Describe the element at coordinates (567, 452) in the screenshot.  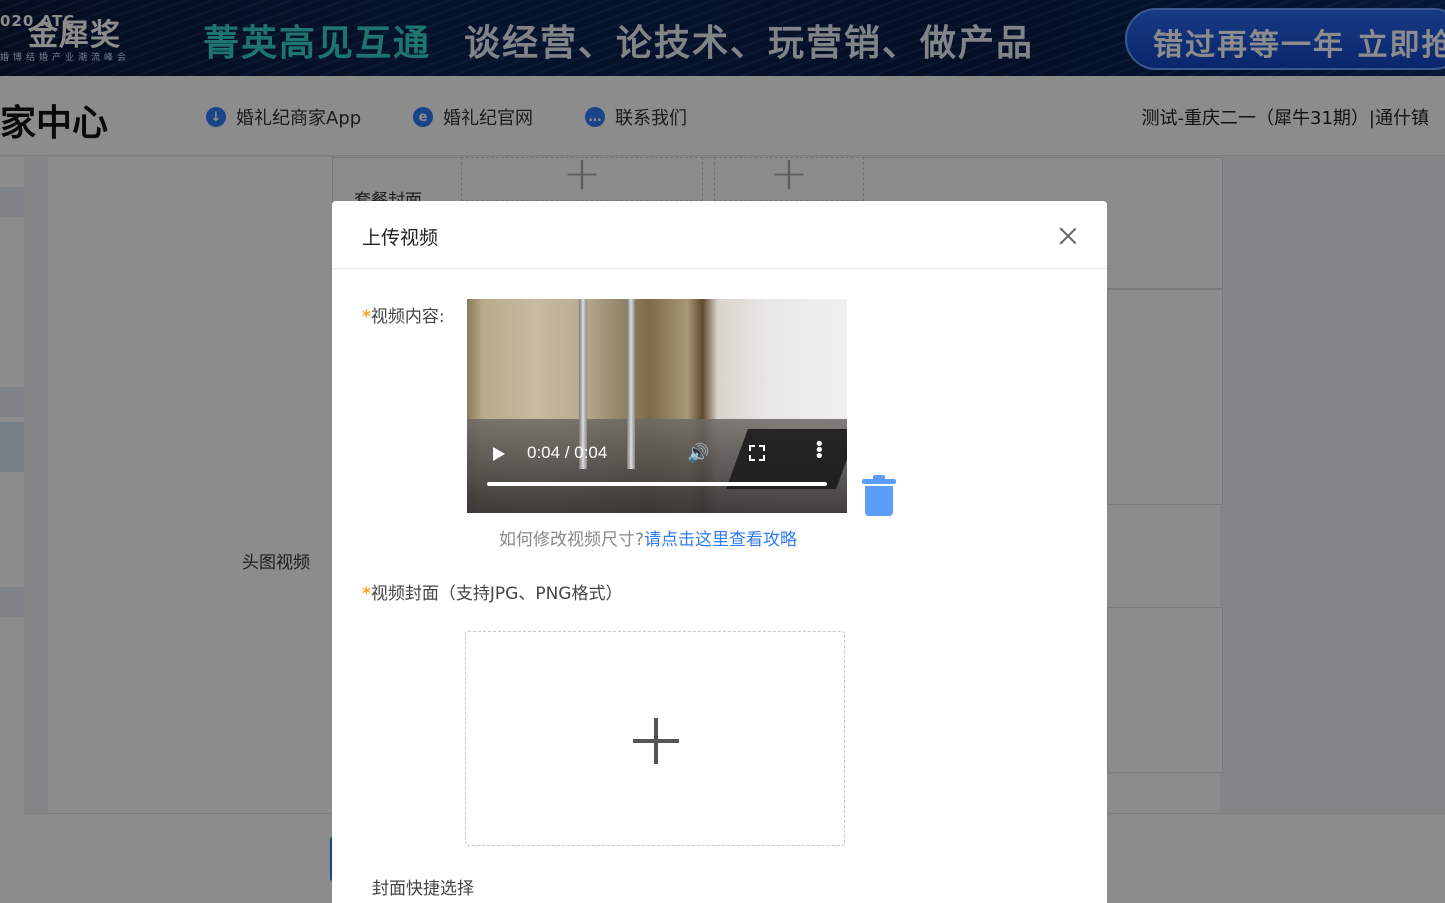
I see `video-time: 0:04 / 0:04` at that location.